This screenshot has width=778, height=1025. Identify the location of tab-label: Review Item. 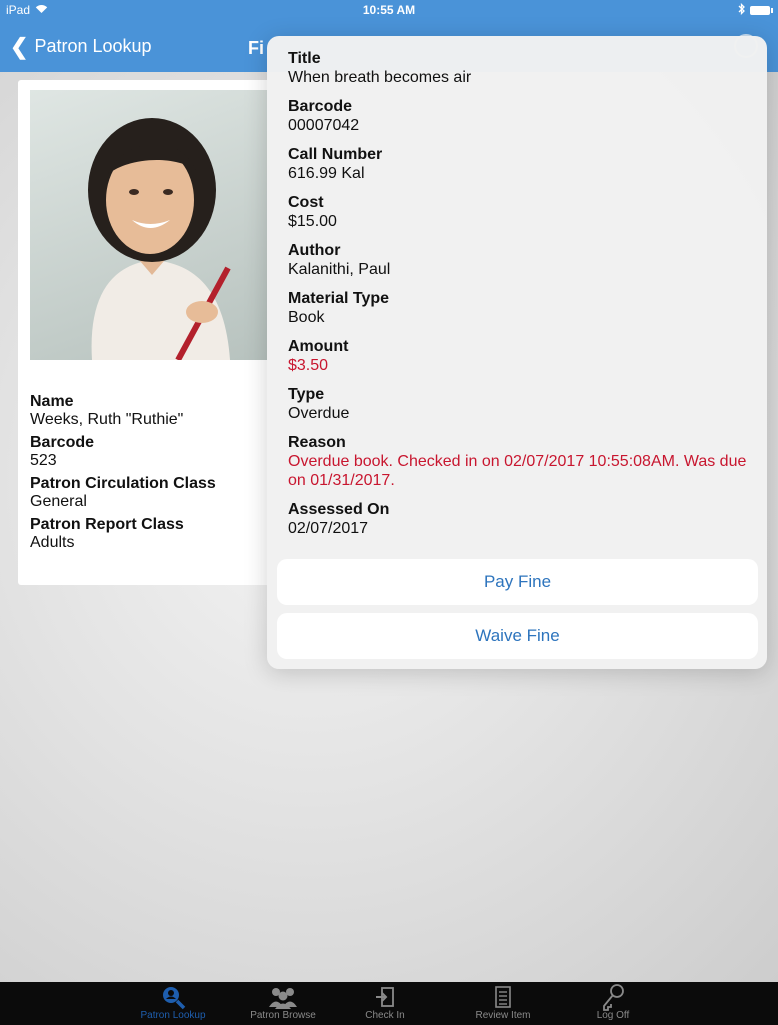
(503, 1015).